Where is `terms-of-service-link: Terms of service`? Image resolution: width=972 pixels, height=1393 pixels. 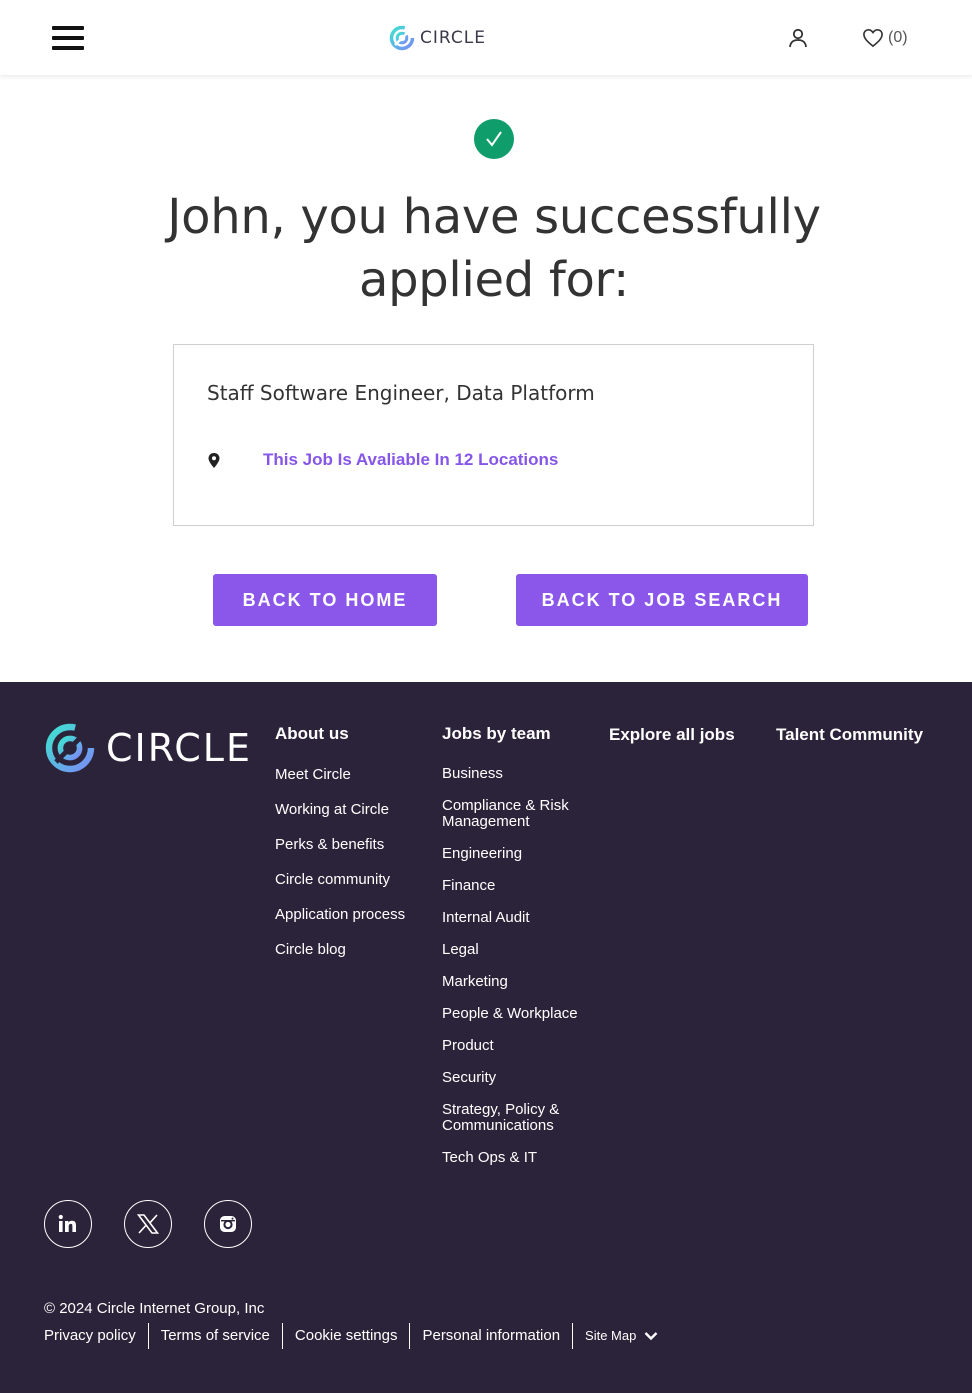
terms-of-service-link: Terms of service is located at coordinates (214, 1336).